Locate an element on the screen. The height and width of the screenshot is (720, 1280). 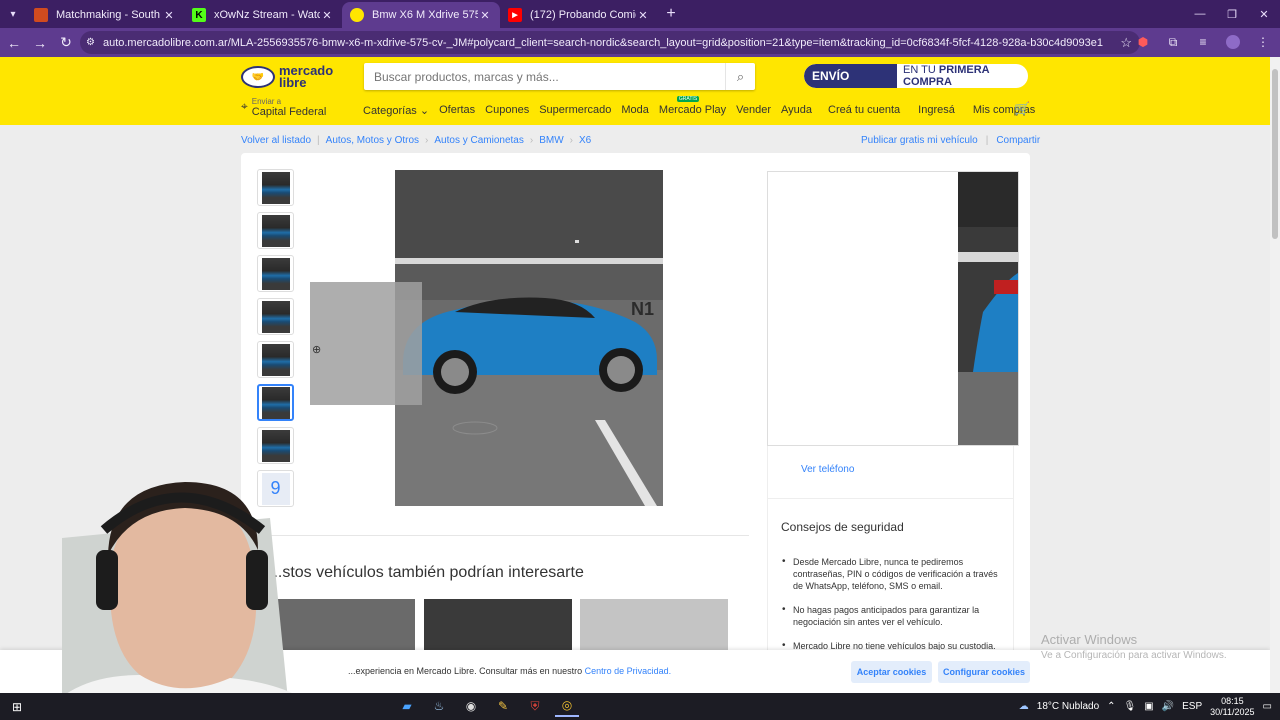
extensions-puzzle-icon: ⧉ is located at coordinates (1173, 42).